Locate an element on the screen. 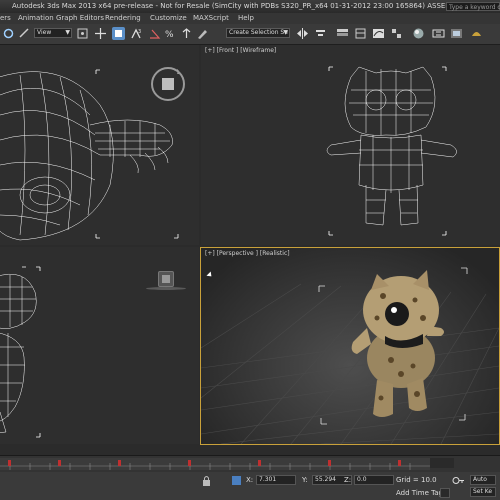 The image size is (500, 500). move-icon is located at coordinates (100, 33).